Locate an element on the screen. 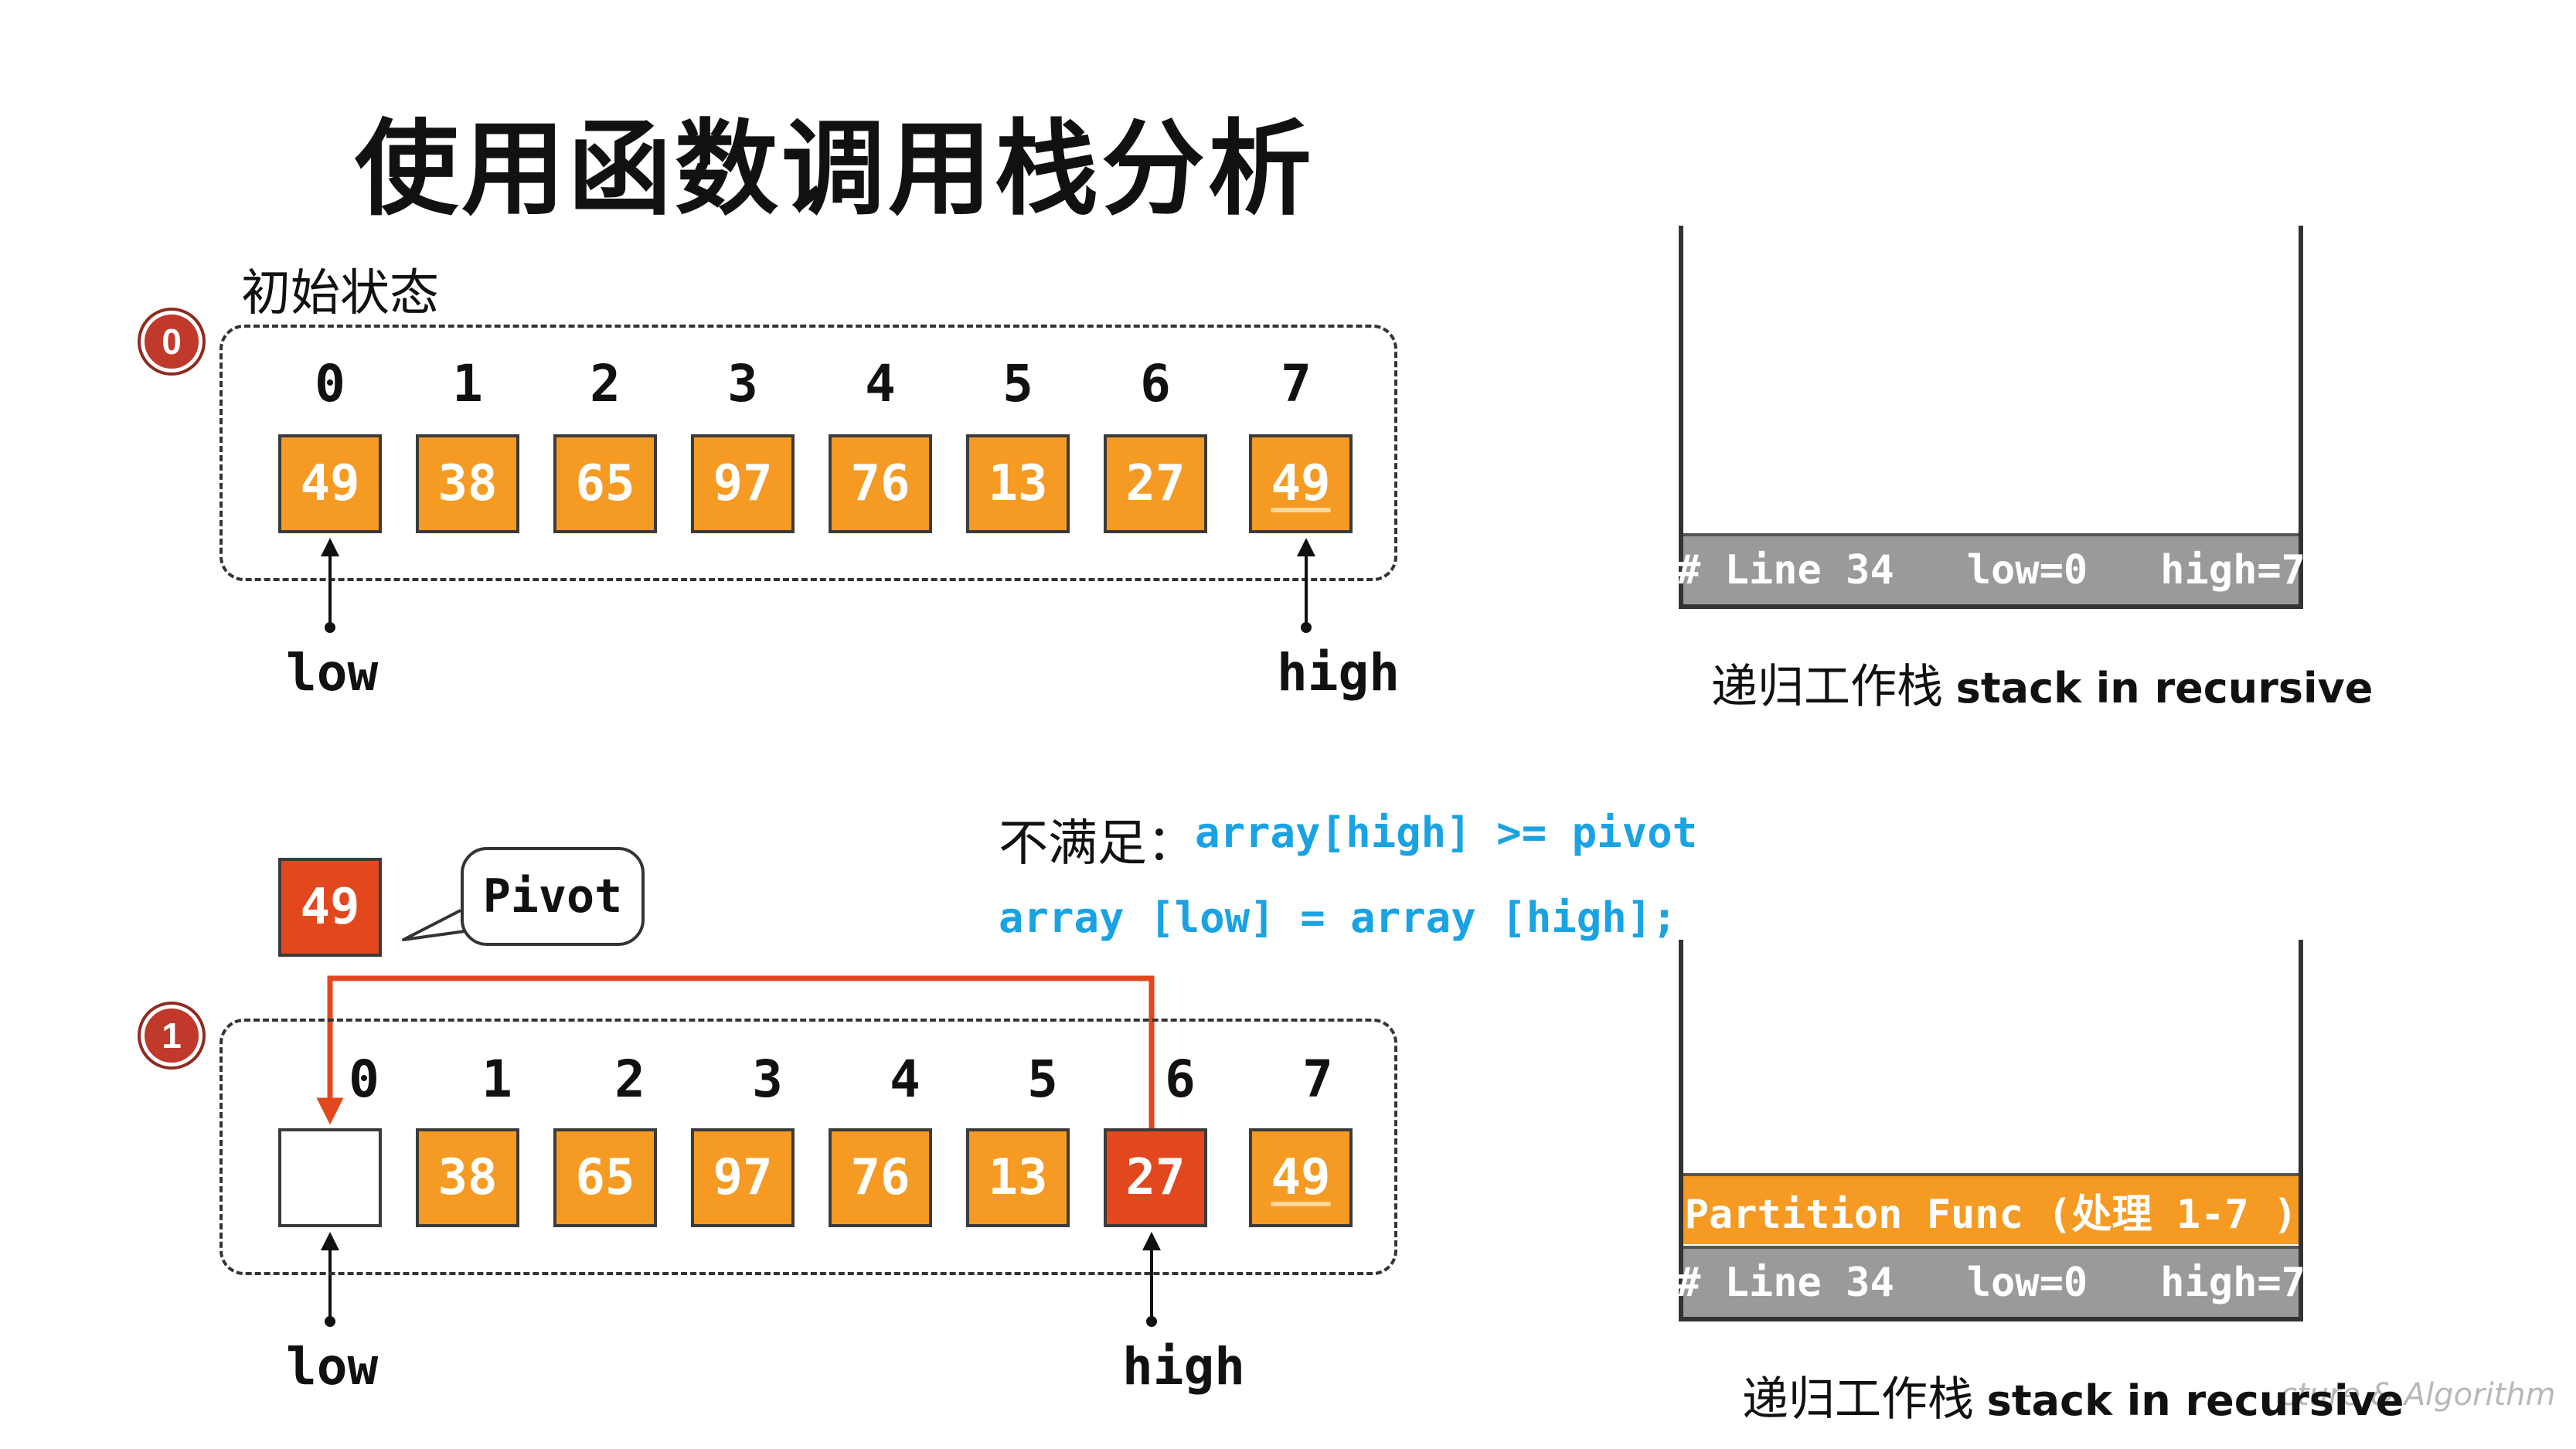  stack-frame-partition: Partition Func (处理 1-7 ) is located at coordinates (1991, 1208).